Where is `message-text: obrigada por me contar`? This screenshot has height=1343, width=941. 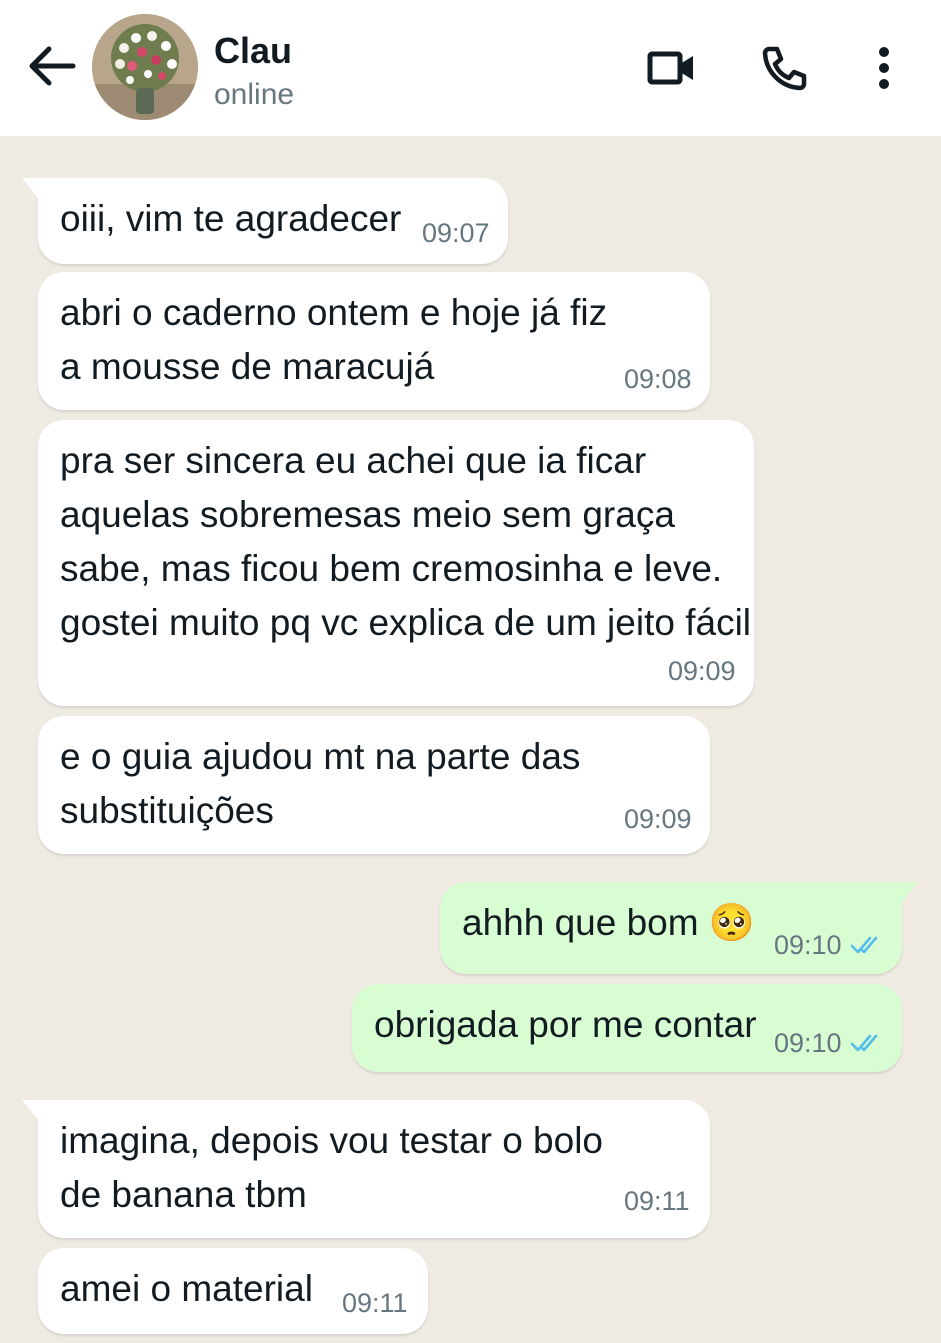 message-text: obrigada por me contar is located at coordinates (565, 1024).